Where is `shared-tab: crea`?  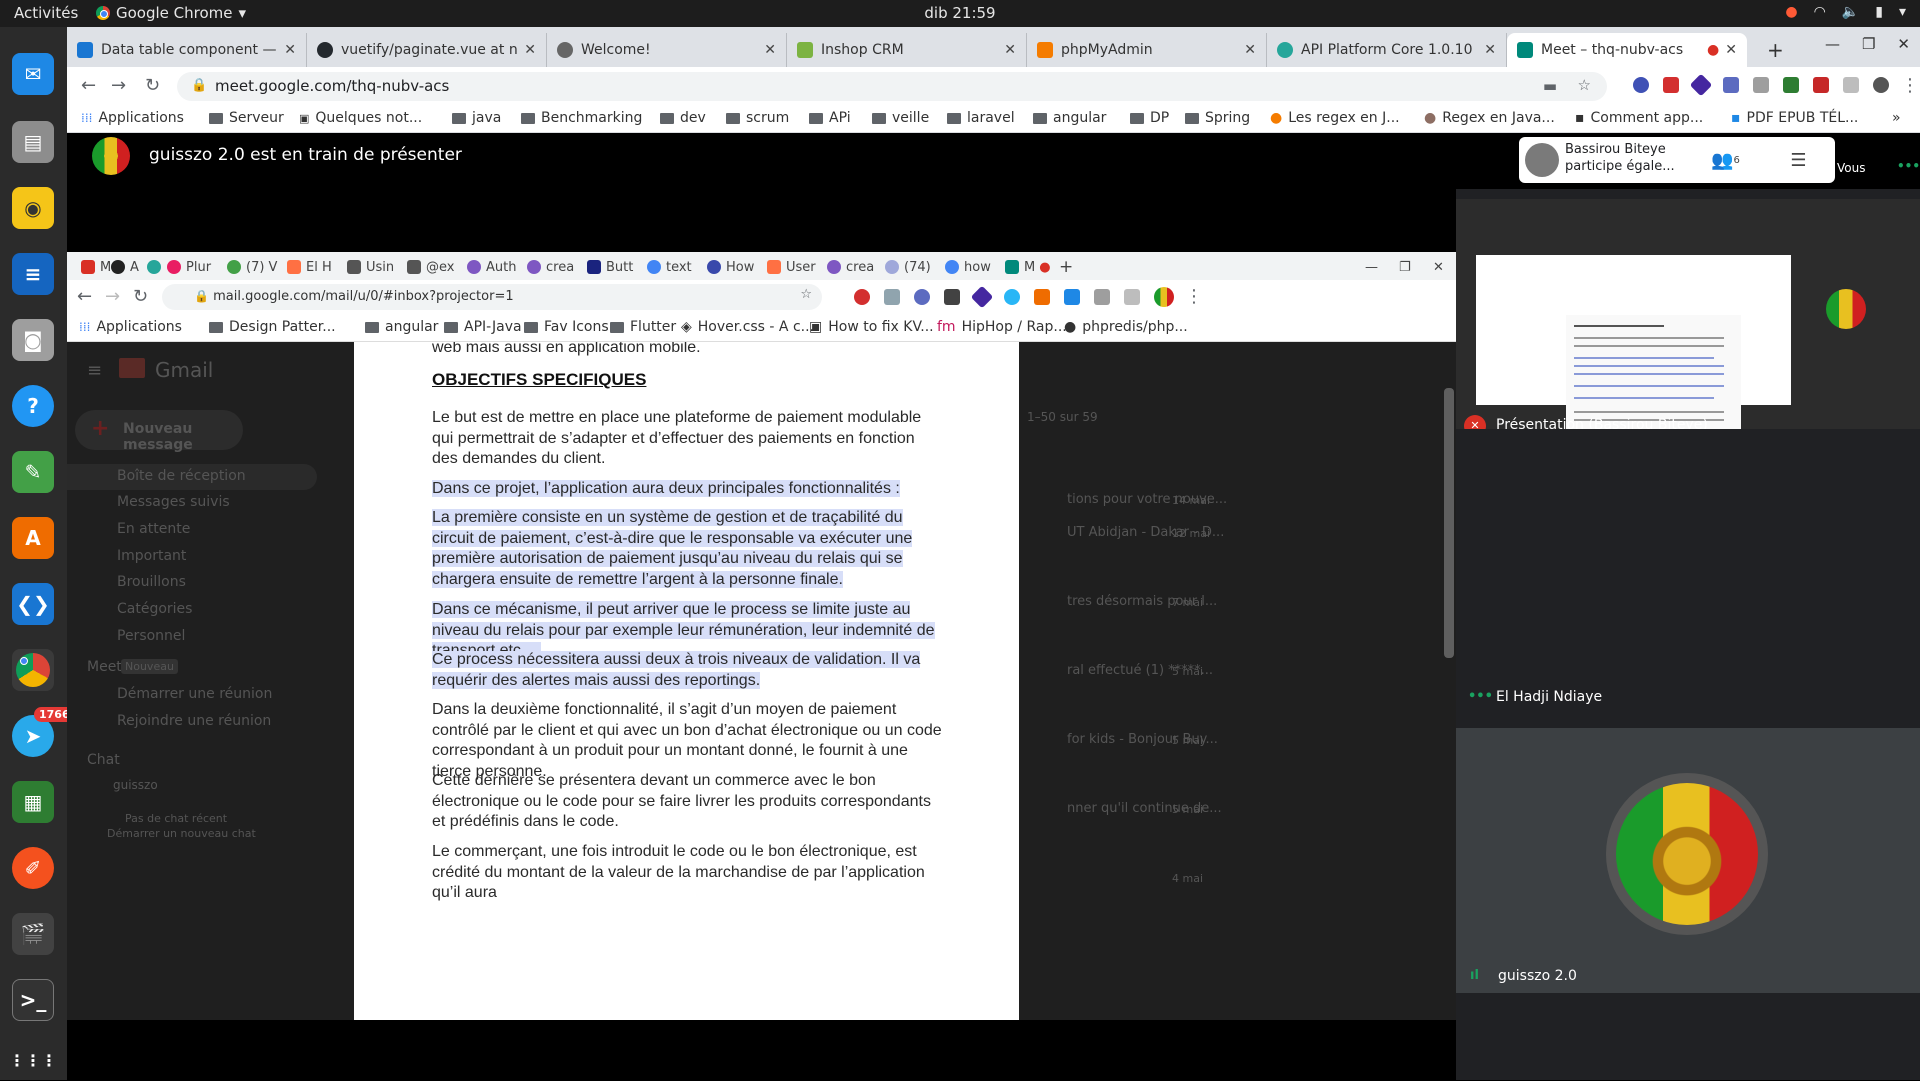
shared-tab: crea is located at coordinates (550, 267).